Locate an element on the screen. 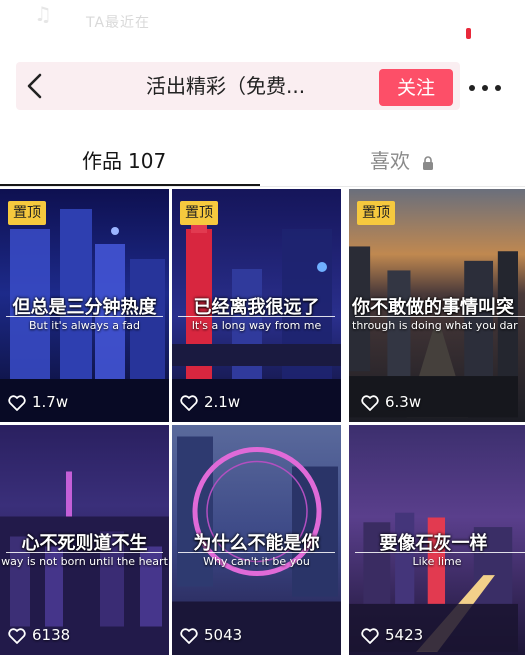  follow-button: 关注 is located at coordinates (416, 87).